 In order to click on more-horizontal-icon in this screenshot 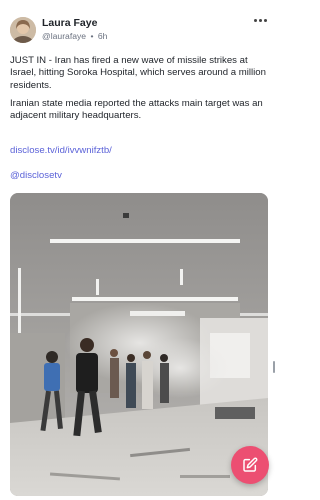, I will do `click(255, 20)`.